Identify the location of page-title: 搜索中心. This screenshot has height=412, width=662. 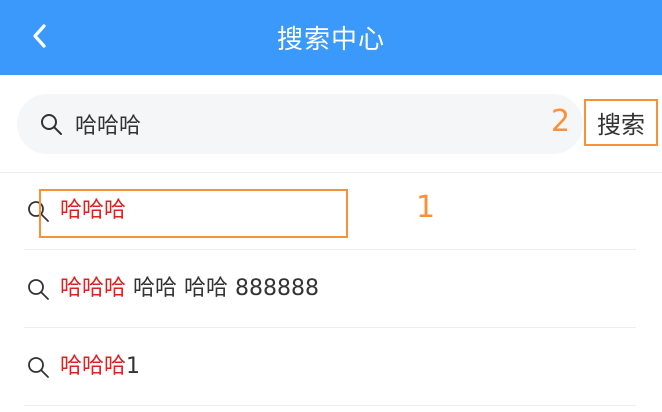
(330, 40).